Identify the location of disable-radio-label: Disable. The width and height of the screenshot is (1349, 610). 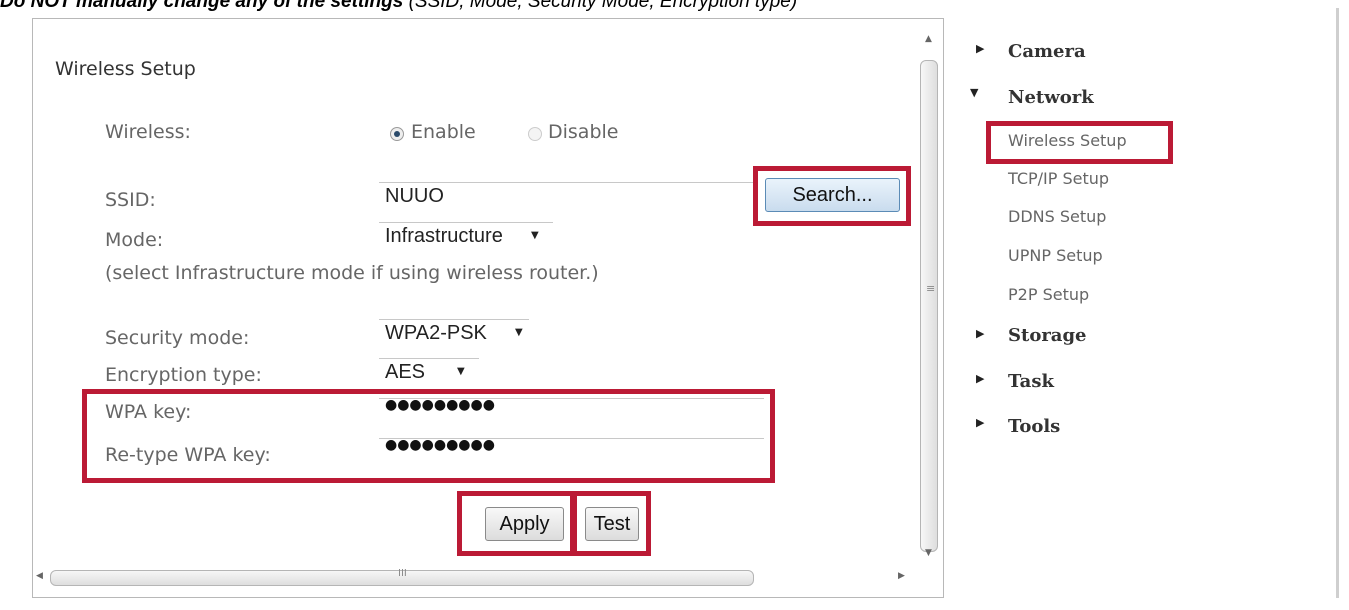
(583, 132).